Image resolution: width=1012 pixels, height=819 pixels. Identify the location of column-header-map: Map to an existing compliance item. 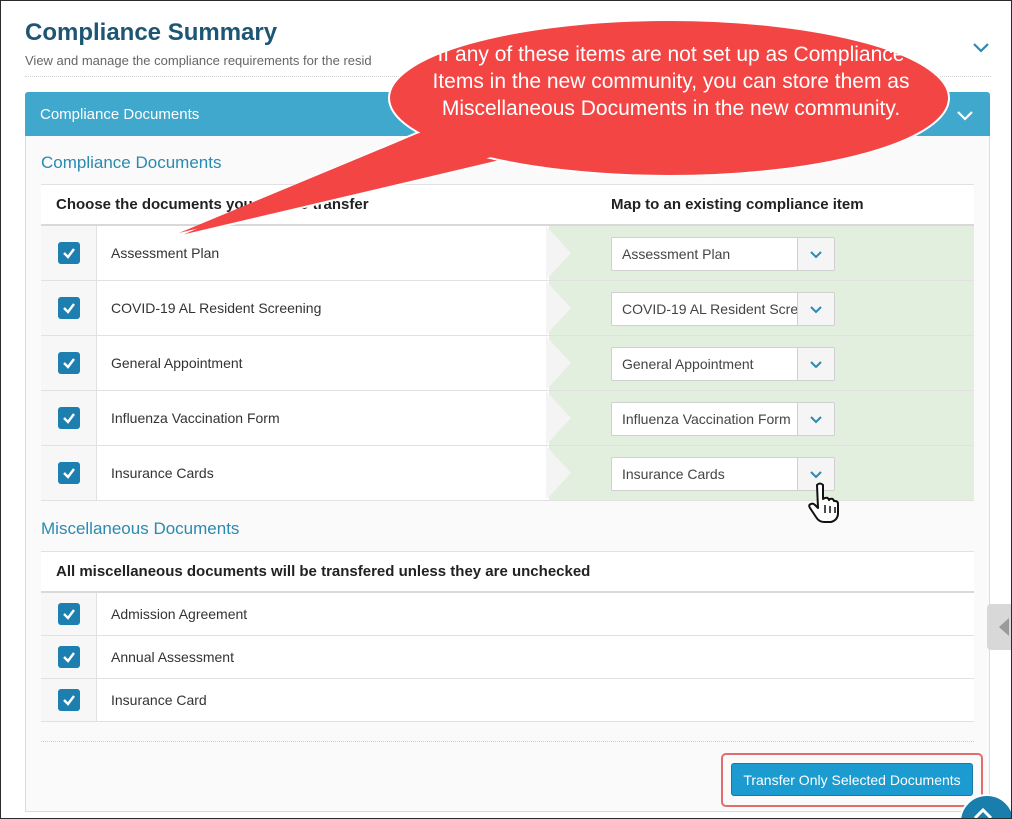
(737, 204).